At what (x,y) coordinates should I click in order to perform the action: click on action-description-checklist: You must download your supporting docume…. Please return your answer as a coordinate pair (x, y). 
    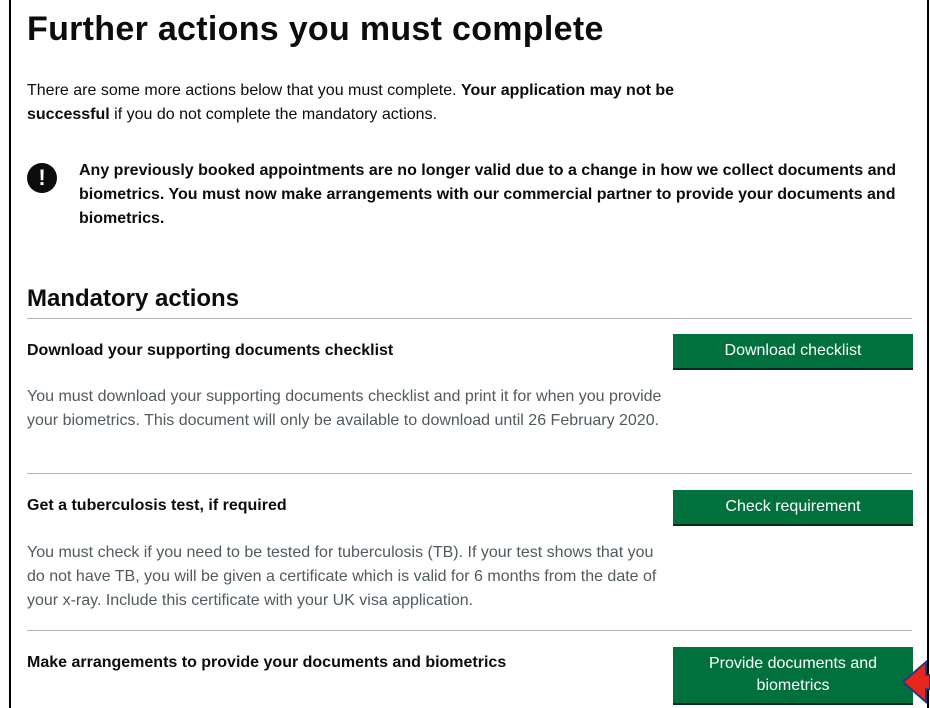
    Looking at the image, I should click on (344, 408).